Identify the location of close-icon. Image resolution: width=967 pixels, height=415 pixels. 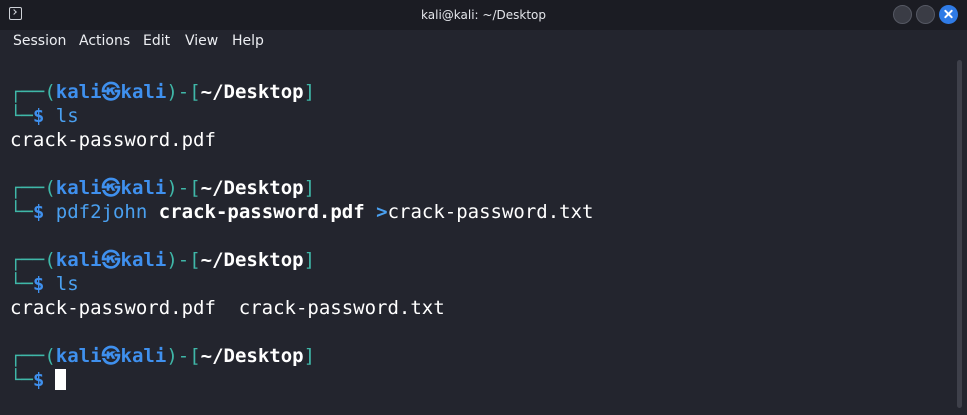
(948, 14).